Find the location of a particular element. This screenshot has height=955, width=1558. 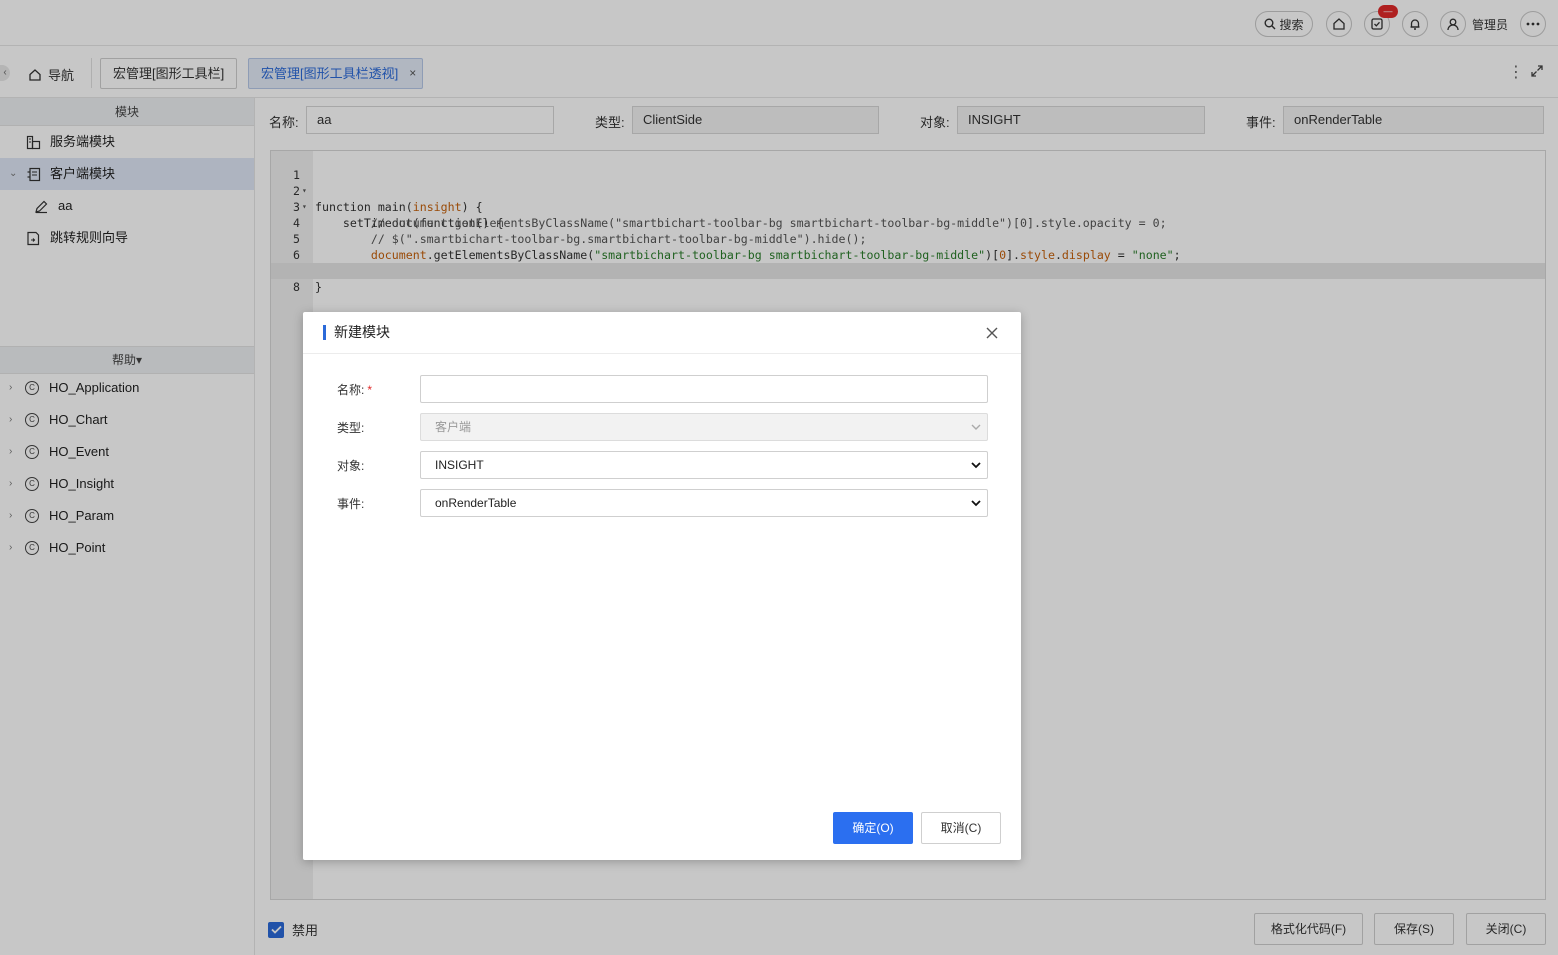

dialog-event-select: onRenderTable is located at coordinates (704, 503).